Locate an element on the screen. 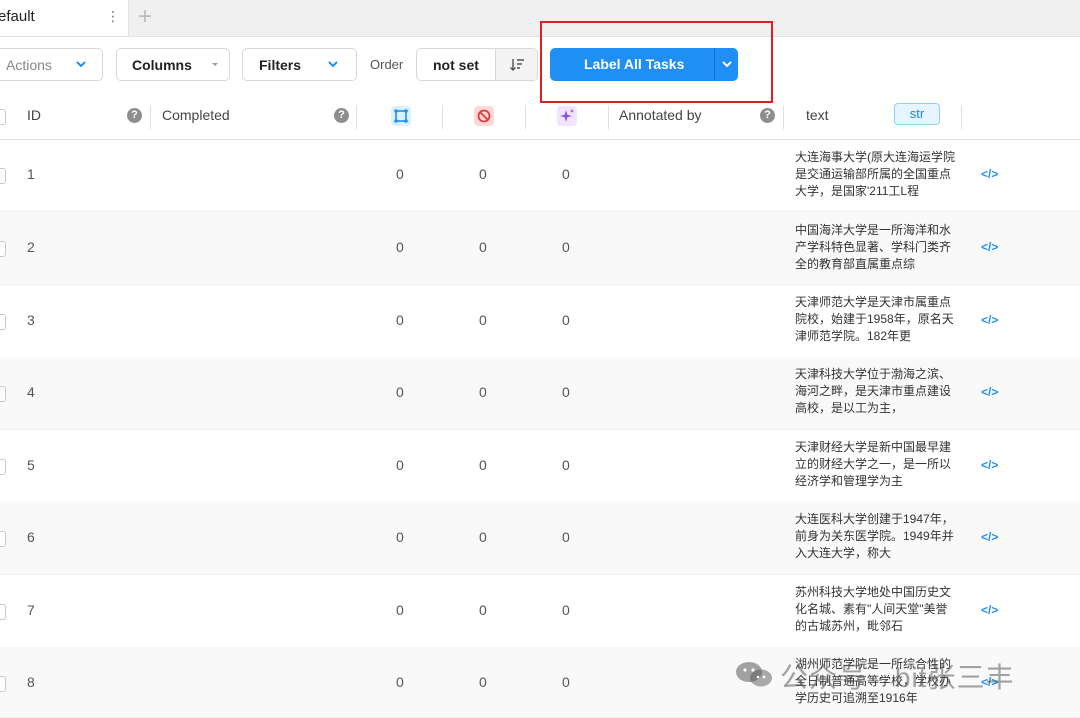 This screenshot has width=1080, height=718. type-badge: str is located at coordinates (917, 114).